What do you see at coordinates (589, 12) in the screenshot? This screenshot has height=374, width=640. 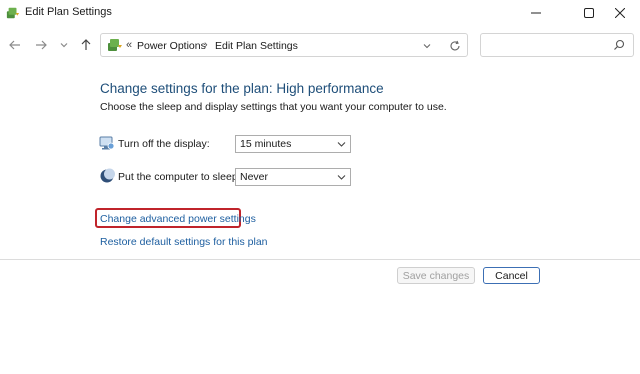 I see `maximize-icon` at bounding box center [589, 12].